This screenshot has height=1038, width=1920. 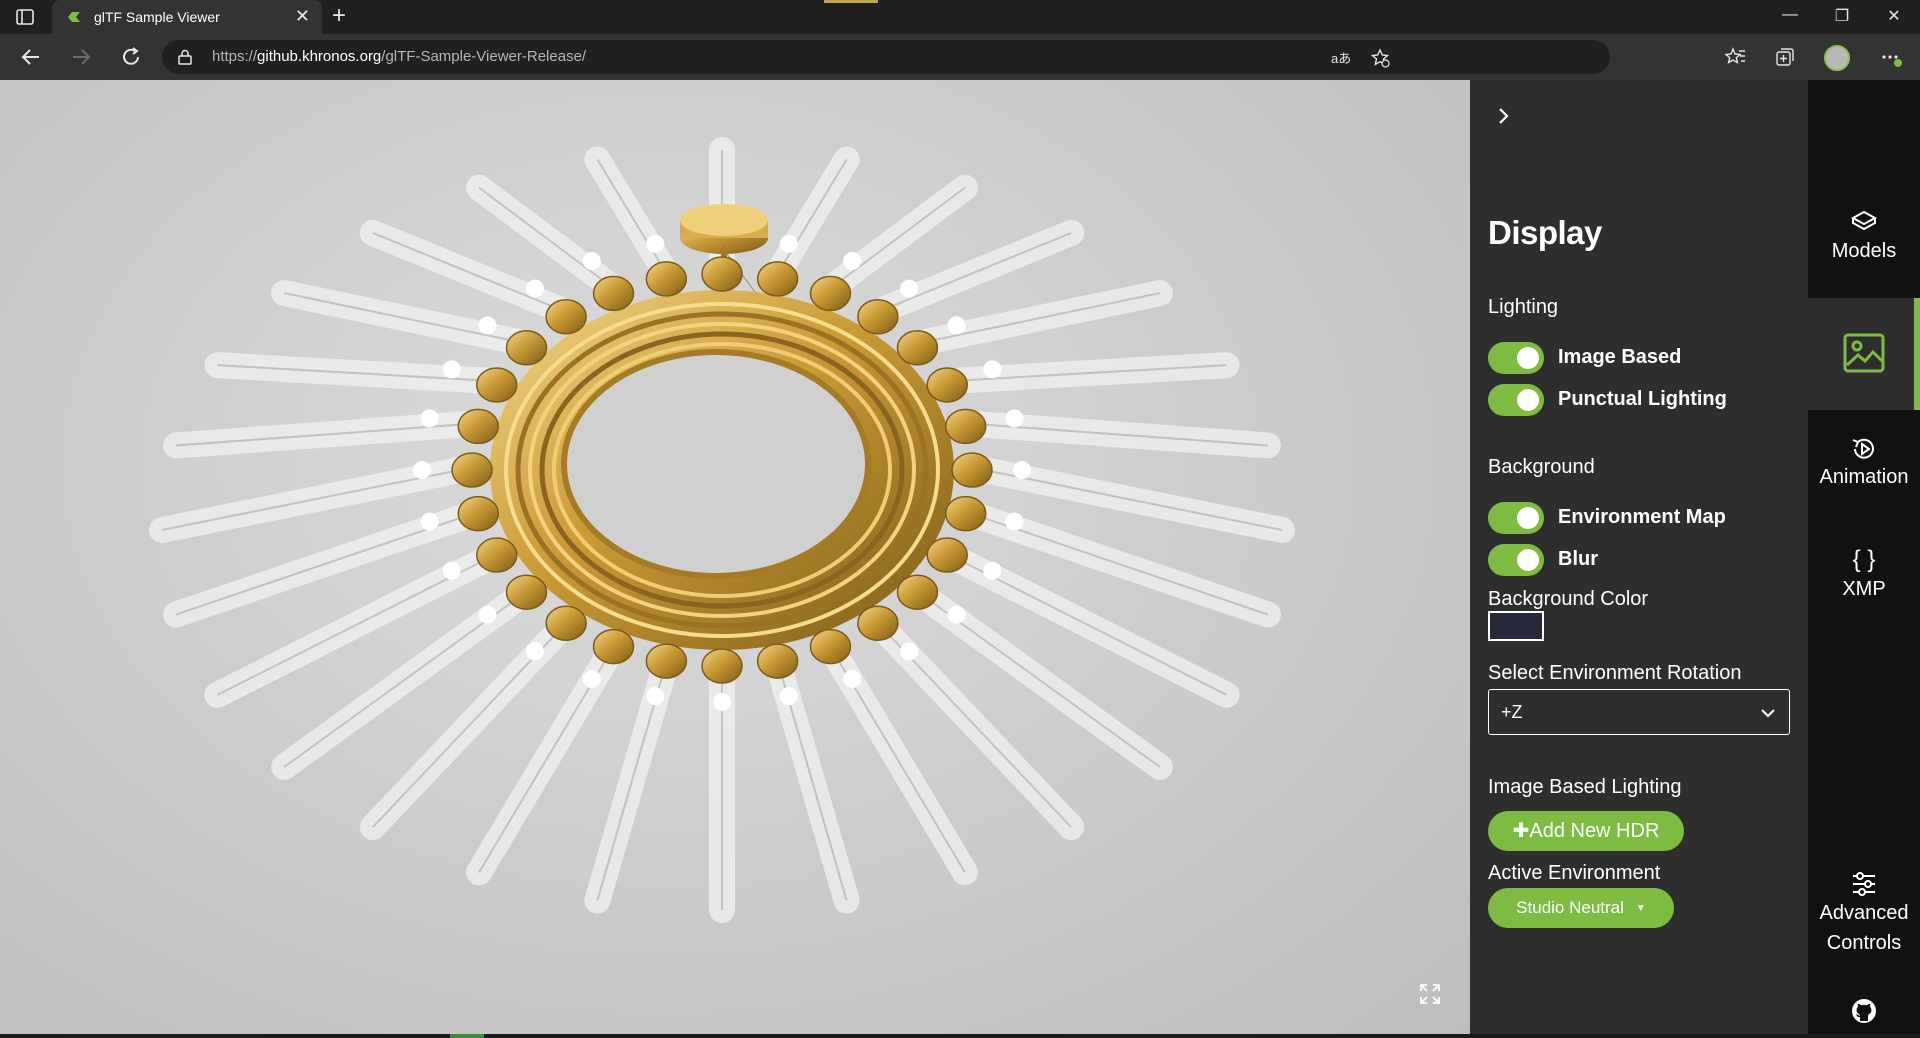 What do you see at coordinates (1864, 238) in the screenshot?
I see `sidebar-item-models: Models` at bounding box center [1864, 238].